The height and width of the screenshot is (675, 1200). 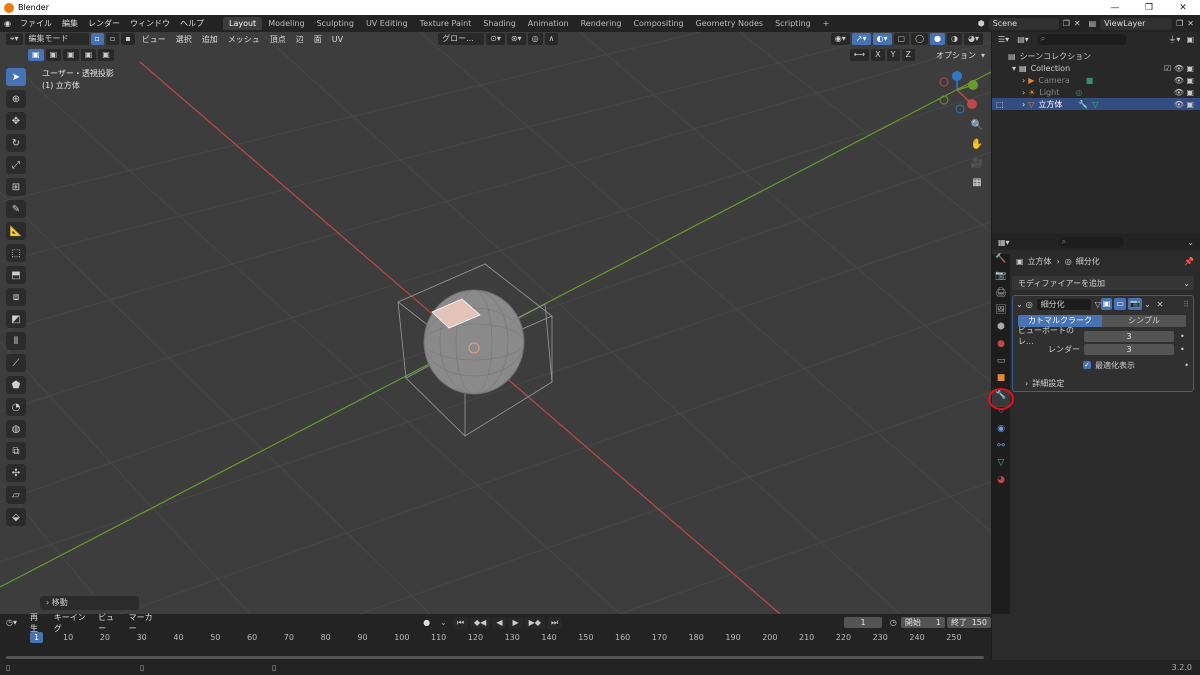 I want to click on view-layer-tab-icon: 🖼, so click(x=1001, y=313).